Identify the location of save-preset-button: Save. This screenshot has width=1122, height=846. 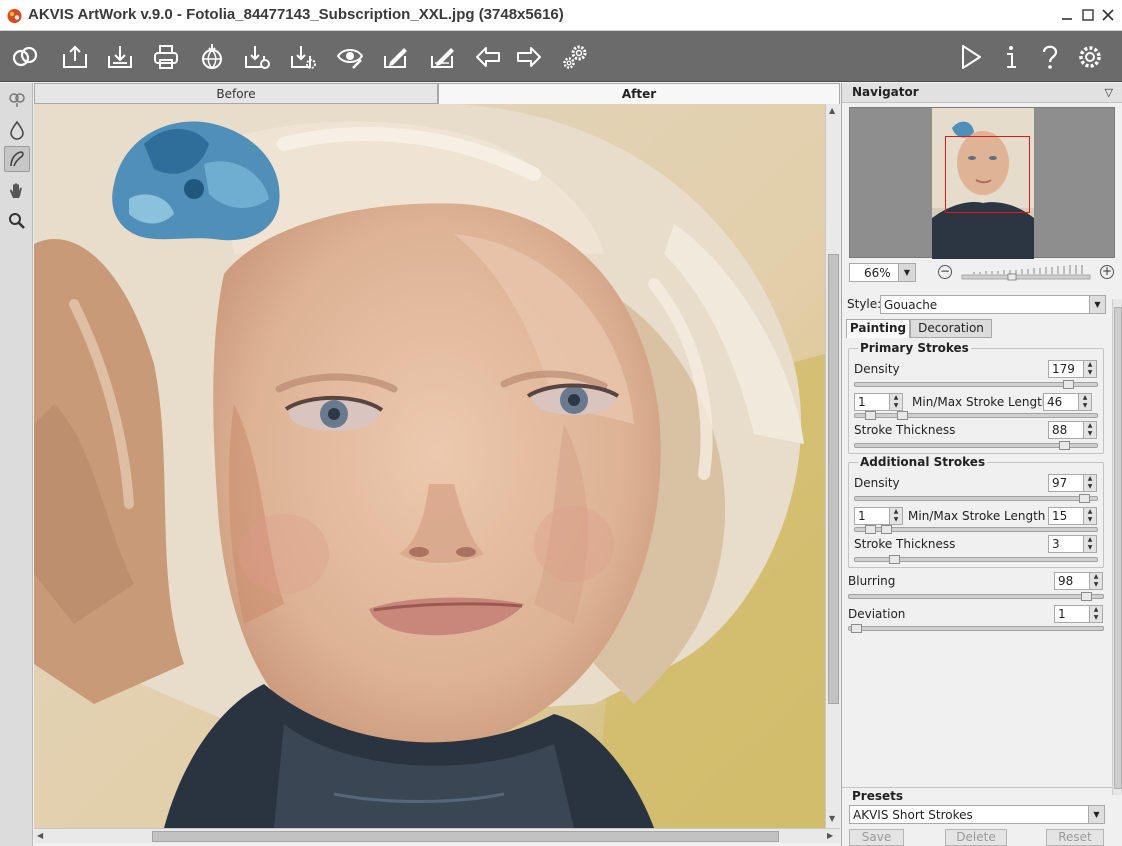
(876, 837).